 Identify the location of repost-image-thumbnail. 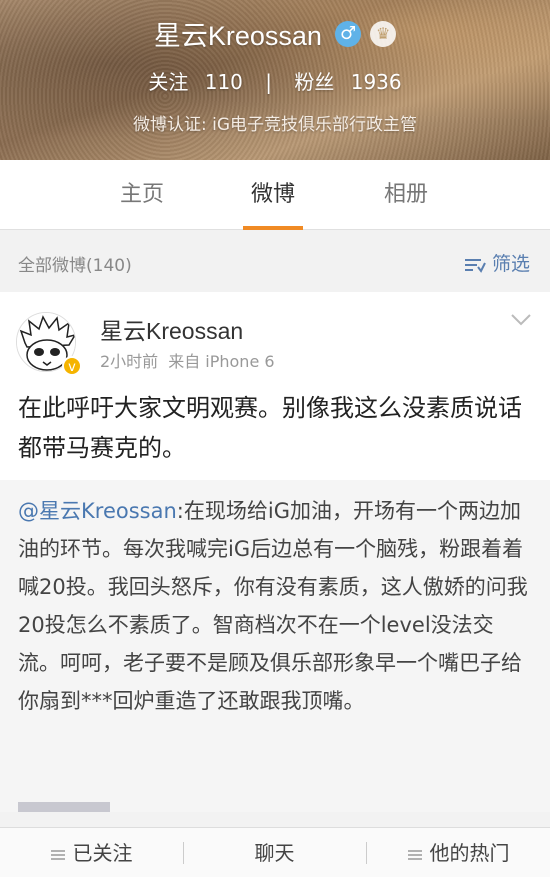
(64, 807).